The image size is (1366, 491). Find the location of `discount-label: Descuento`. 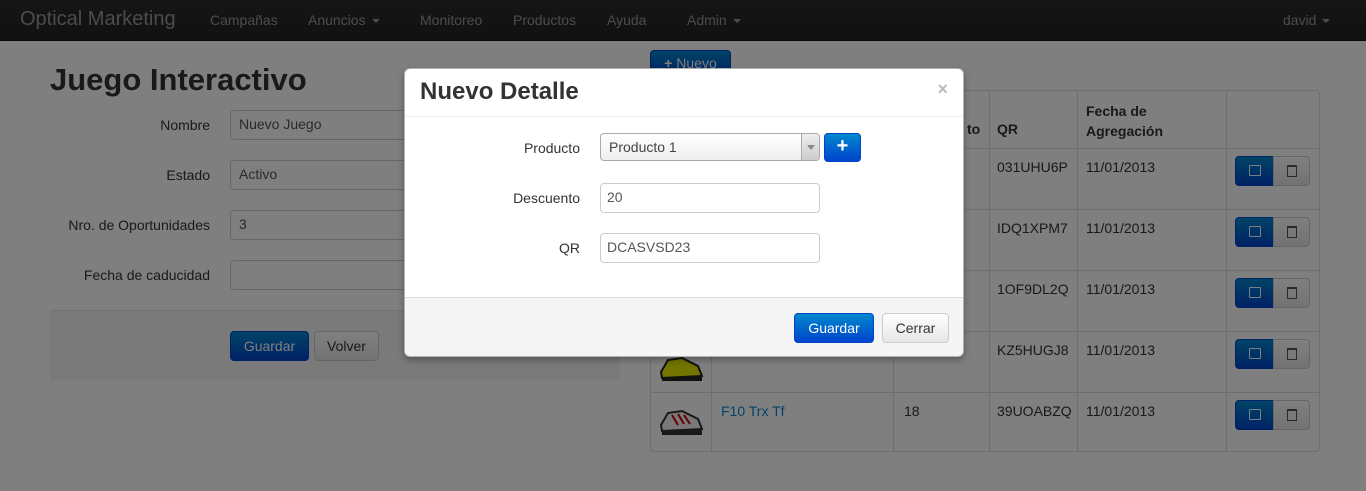

discount-label: Descuento is located at coordinates (546, 198).